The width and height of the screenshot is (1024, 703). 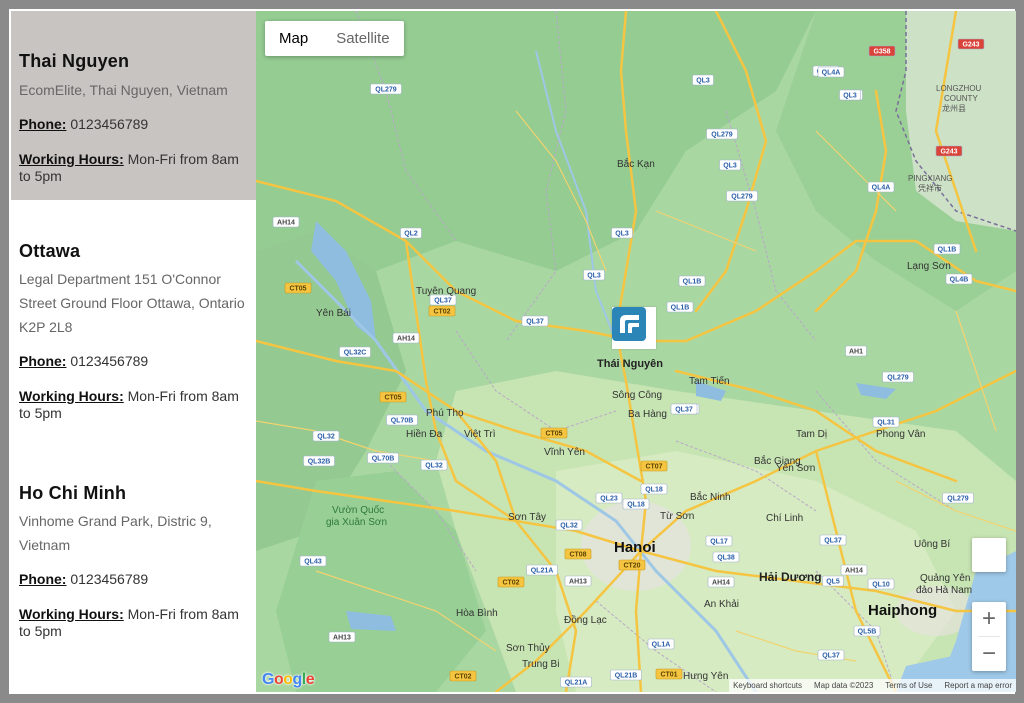 I want to click on place-label: Tam Dị, so click(x=811, y=434).